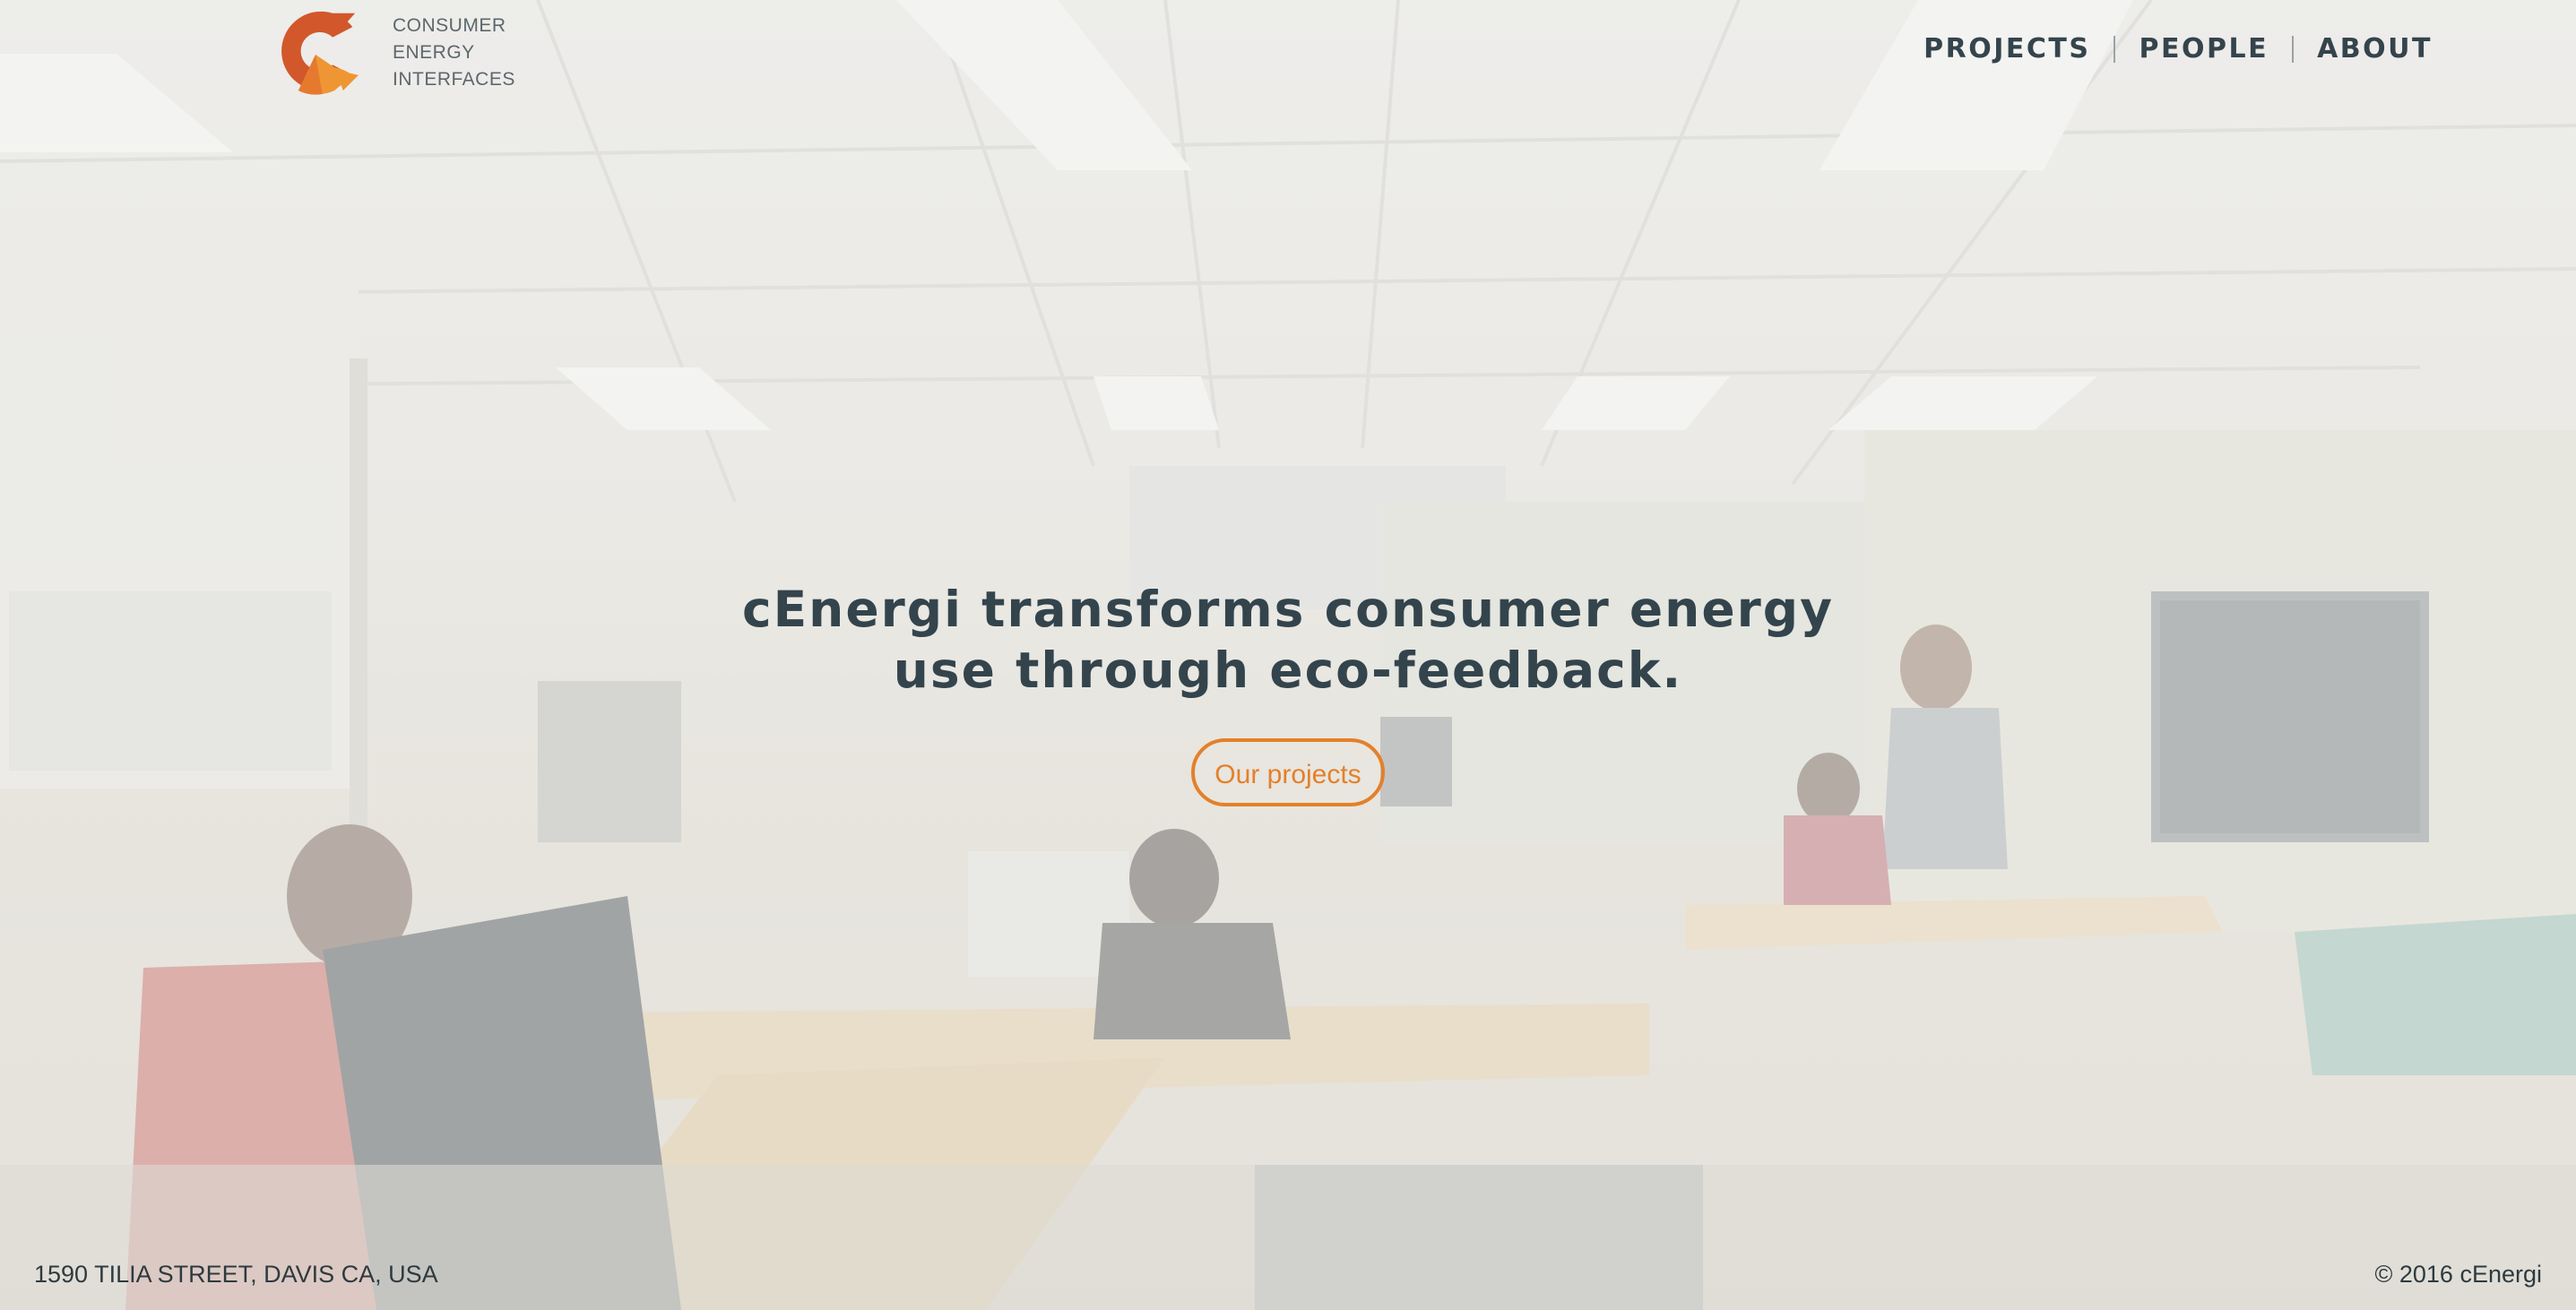 Image resolution: width=2576 pixels, height=1310 pixels. What do you see at coordinates (1288, 670) in the screenshot?
I see `hero-headline-line: use through eco-feedback.` at bounding box center [1288, 670].